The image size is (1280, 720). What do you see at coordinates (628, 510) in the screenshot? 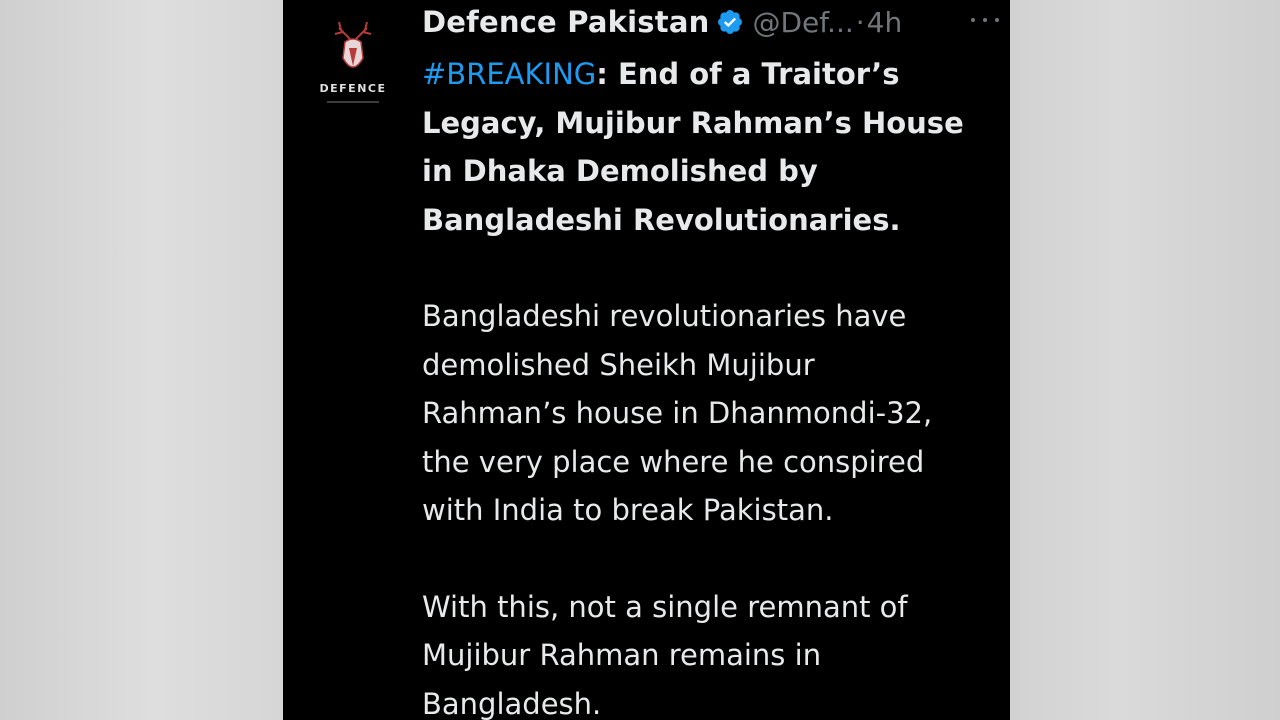
I see `paragraph-line: with India to break Pakistan.` at bounding box center [628, 510].